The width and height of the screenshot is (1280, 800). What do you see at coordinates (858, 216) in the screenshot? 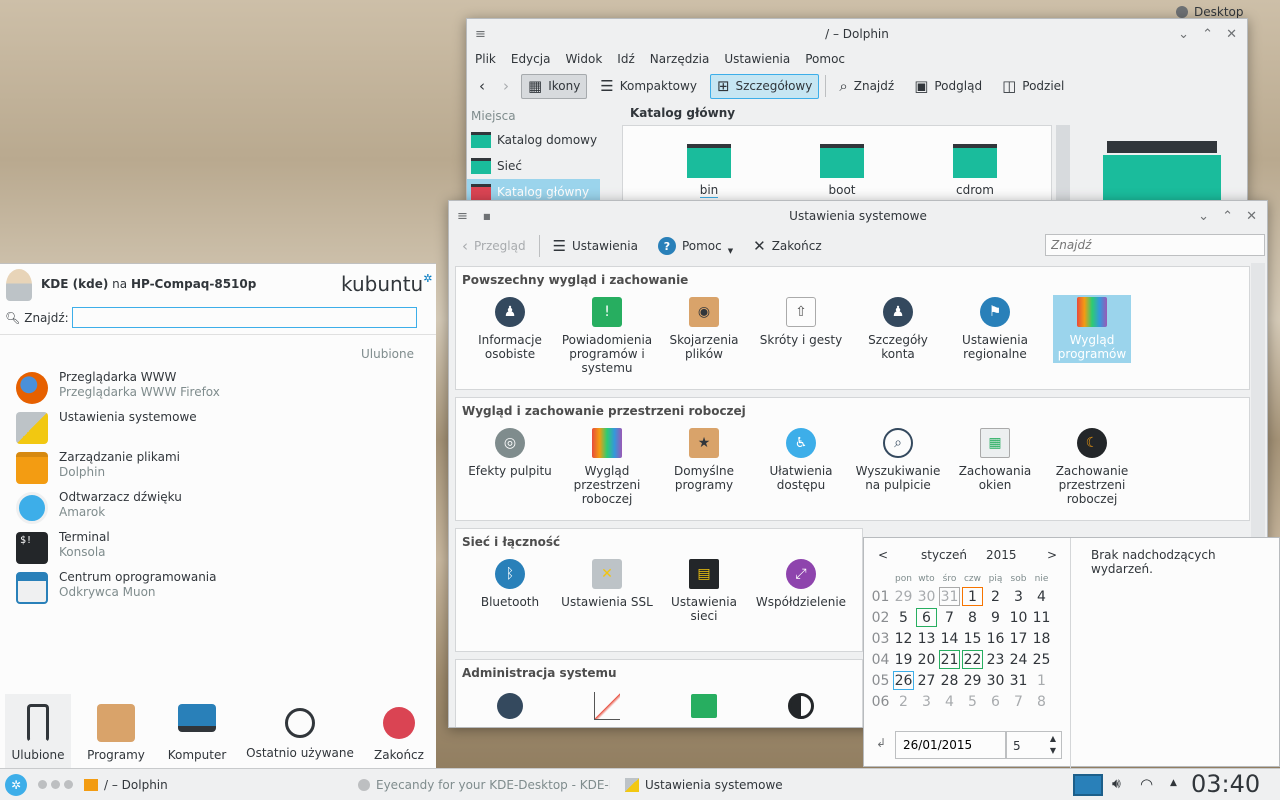
I see `settings-titlebar: ≡ ■ Ustawienia systemowe ⌄ ⌃ ✕` at bounding box center [858, 216].